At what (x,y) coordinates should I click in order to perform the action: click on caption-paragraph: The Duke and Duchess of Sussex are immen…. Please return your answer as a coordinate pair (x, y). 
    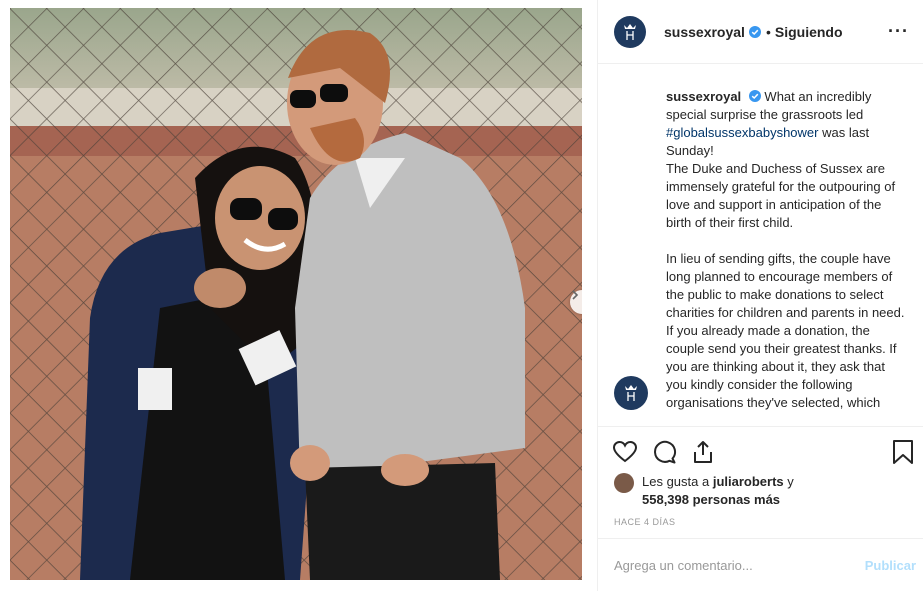
    Looking at the image, I should click on (781, 195).